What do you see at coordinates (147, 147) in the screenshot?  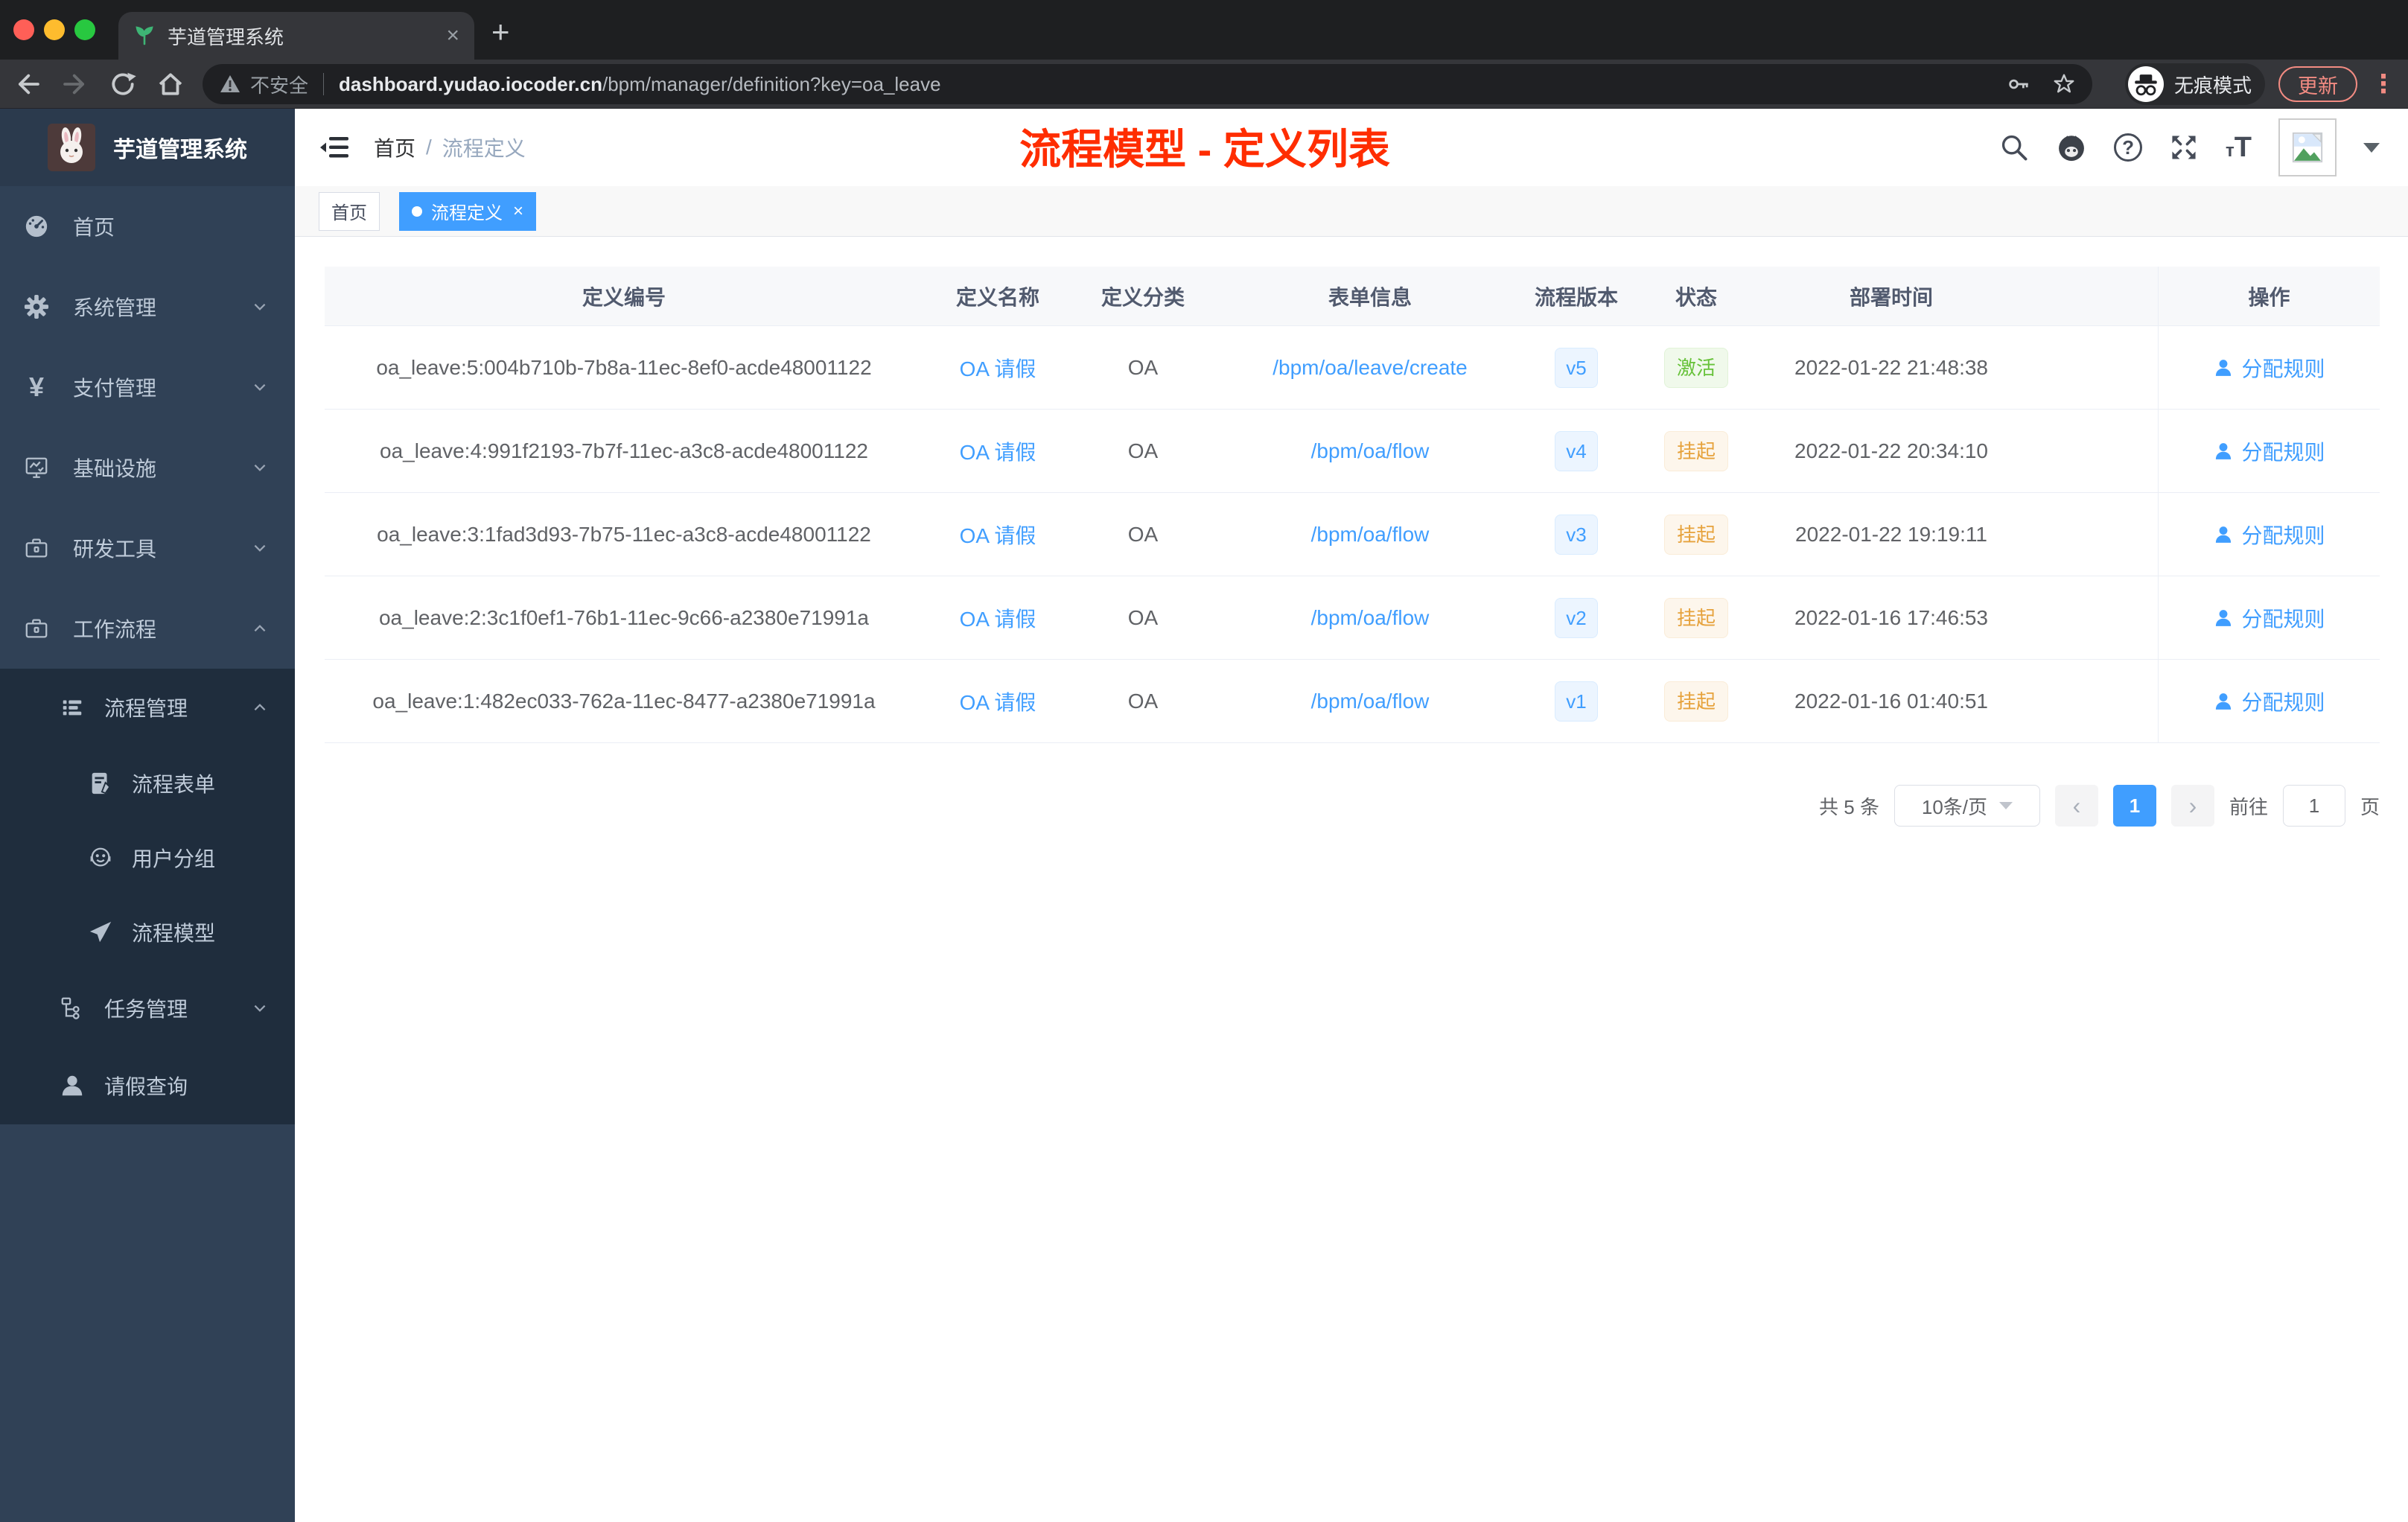 I see `sidebar-logo-row: 芋道管理系统` at bounding box center [147, 147].